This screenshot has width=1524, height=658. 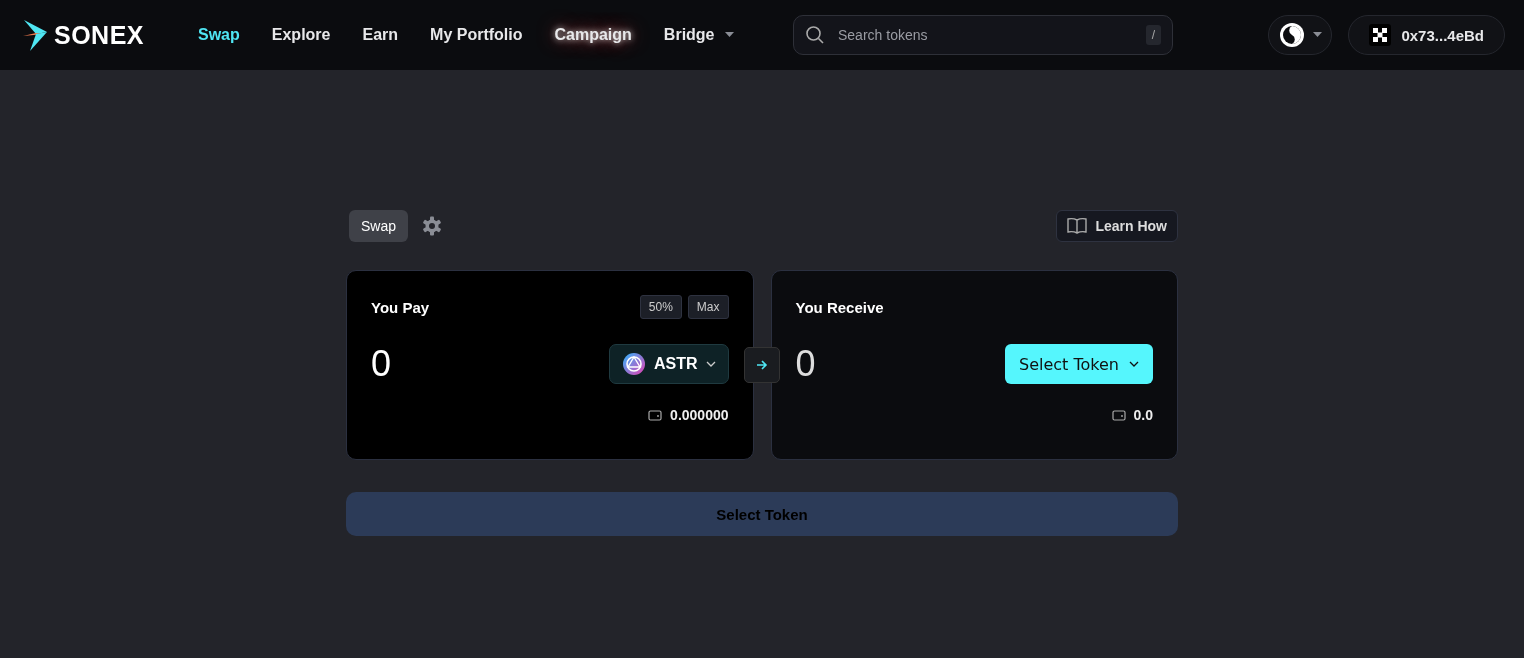 What do you see at coordinates (1426, 35) in the screenshot?
I see `wallet-button: 0x73...4eBd` at bounding box center [1426, 35].